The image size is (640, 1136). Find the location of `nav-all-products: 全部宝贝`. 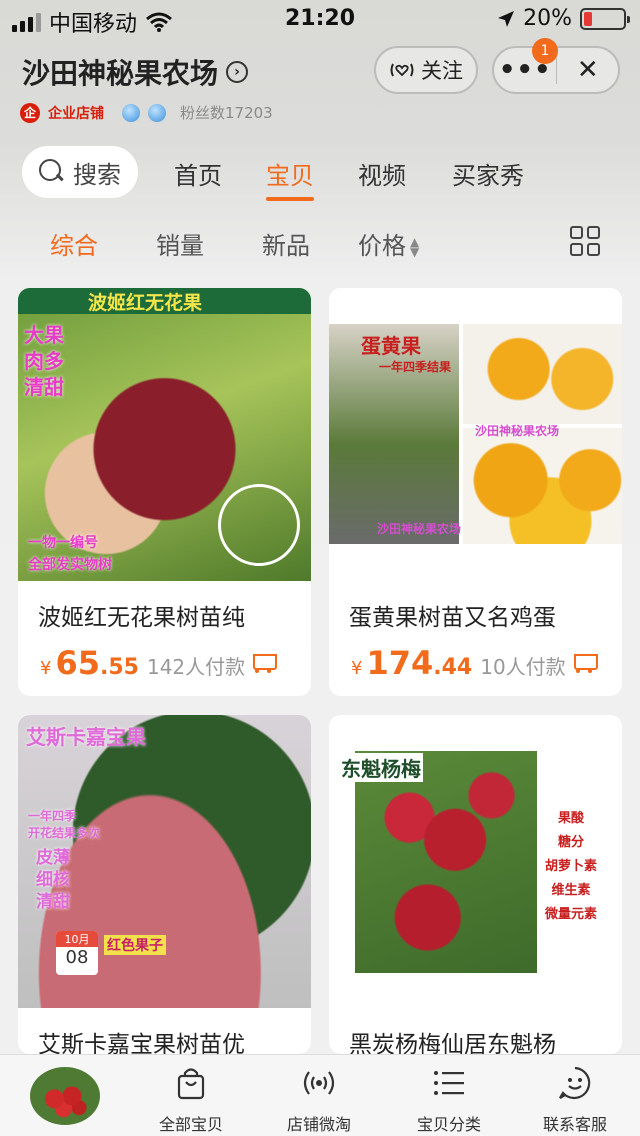

nav-all-products: 全部宝贝 is located at coordinates (191, 1099).